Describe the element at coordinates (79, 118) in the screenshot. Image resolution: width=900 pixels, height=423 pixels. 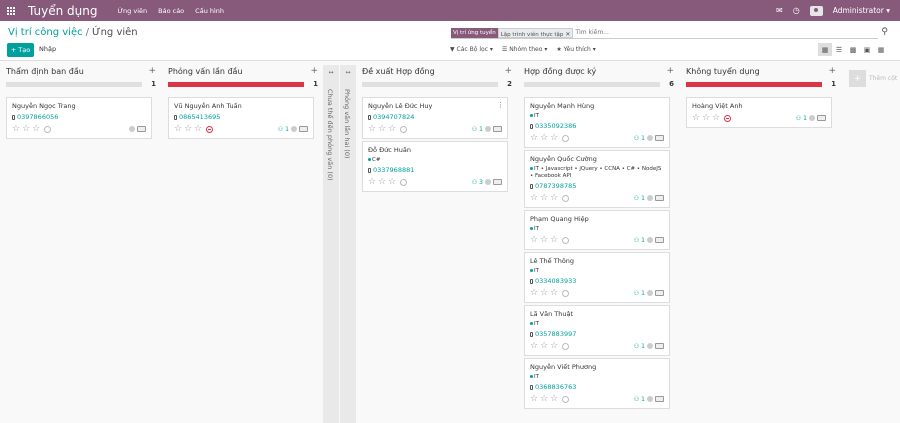
I see `applicant-card: Nguyễn Ngọc Trang 0397866056 ☆ ☆ ☆` at that location.